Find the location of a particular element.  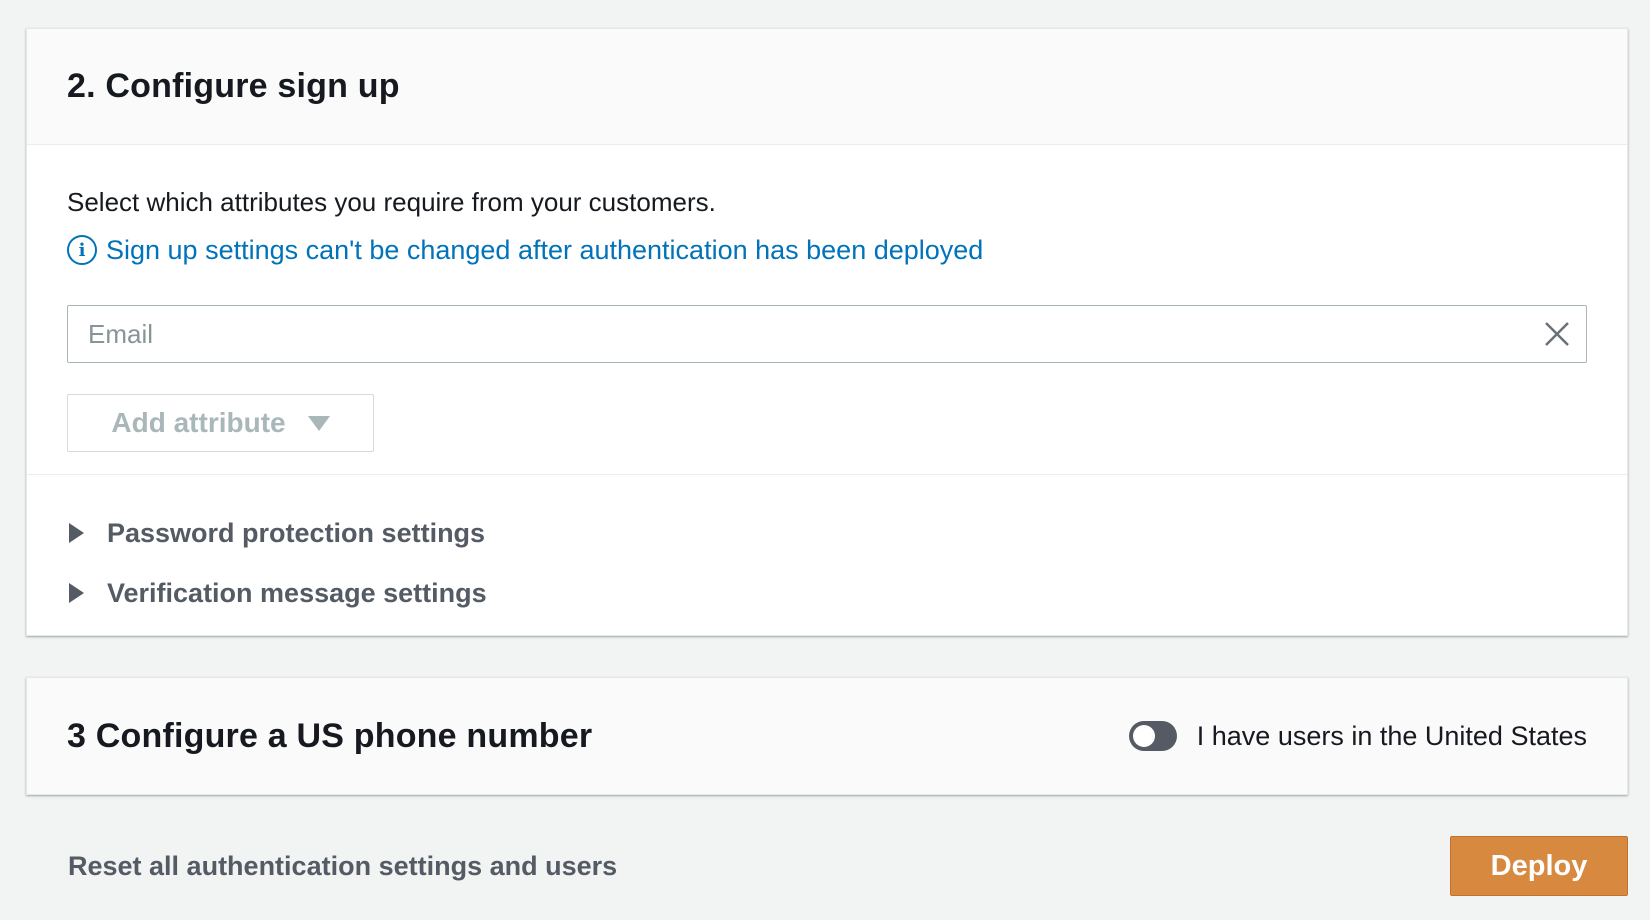

email-attribute-field: Email is located at coordinates (827, 334).